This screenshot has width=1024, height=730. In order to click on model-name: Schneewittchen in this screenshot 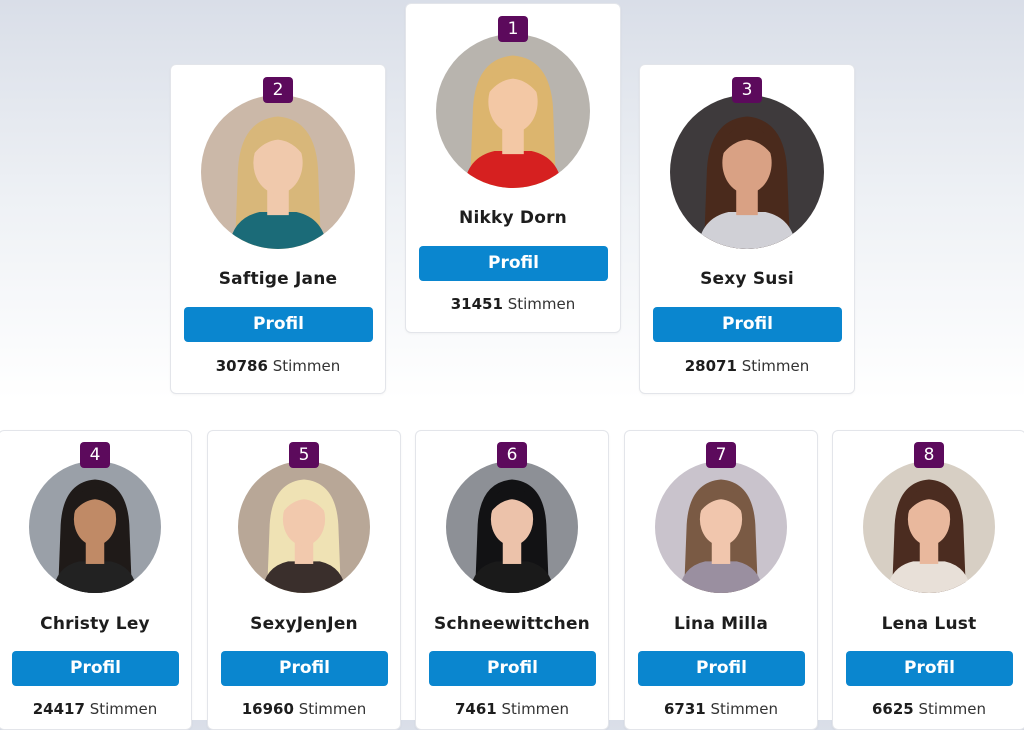, I will do `click(512, 624)`.